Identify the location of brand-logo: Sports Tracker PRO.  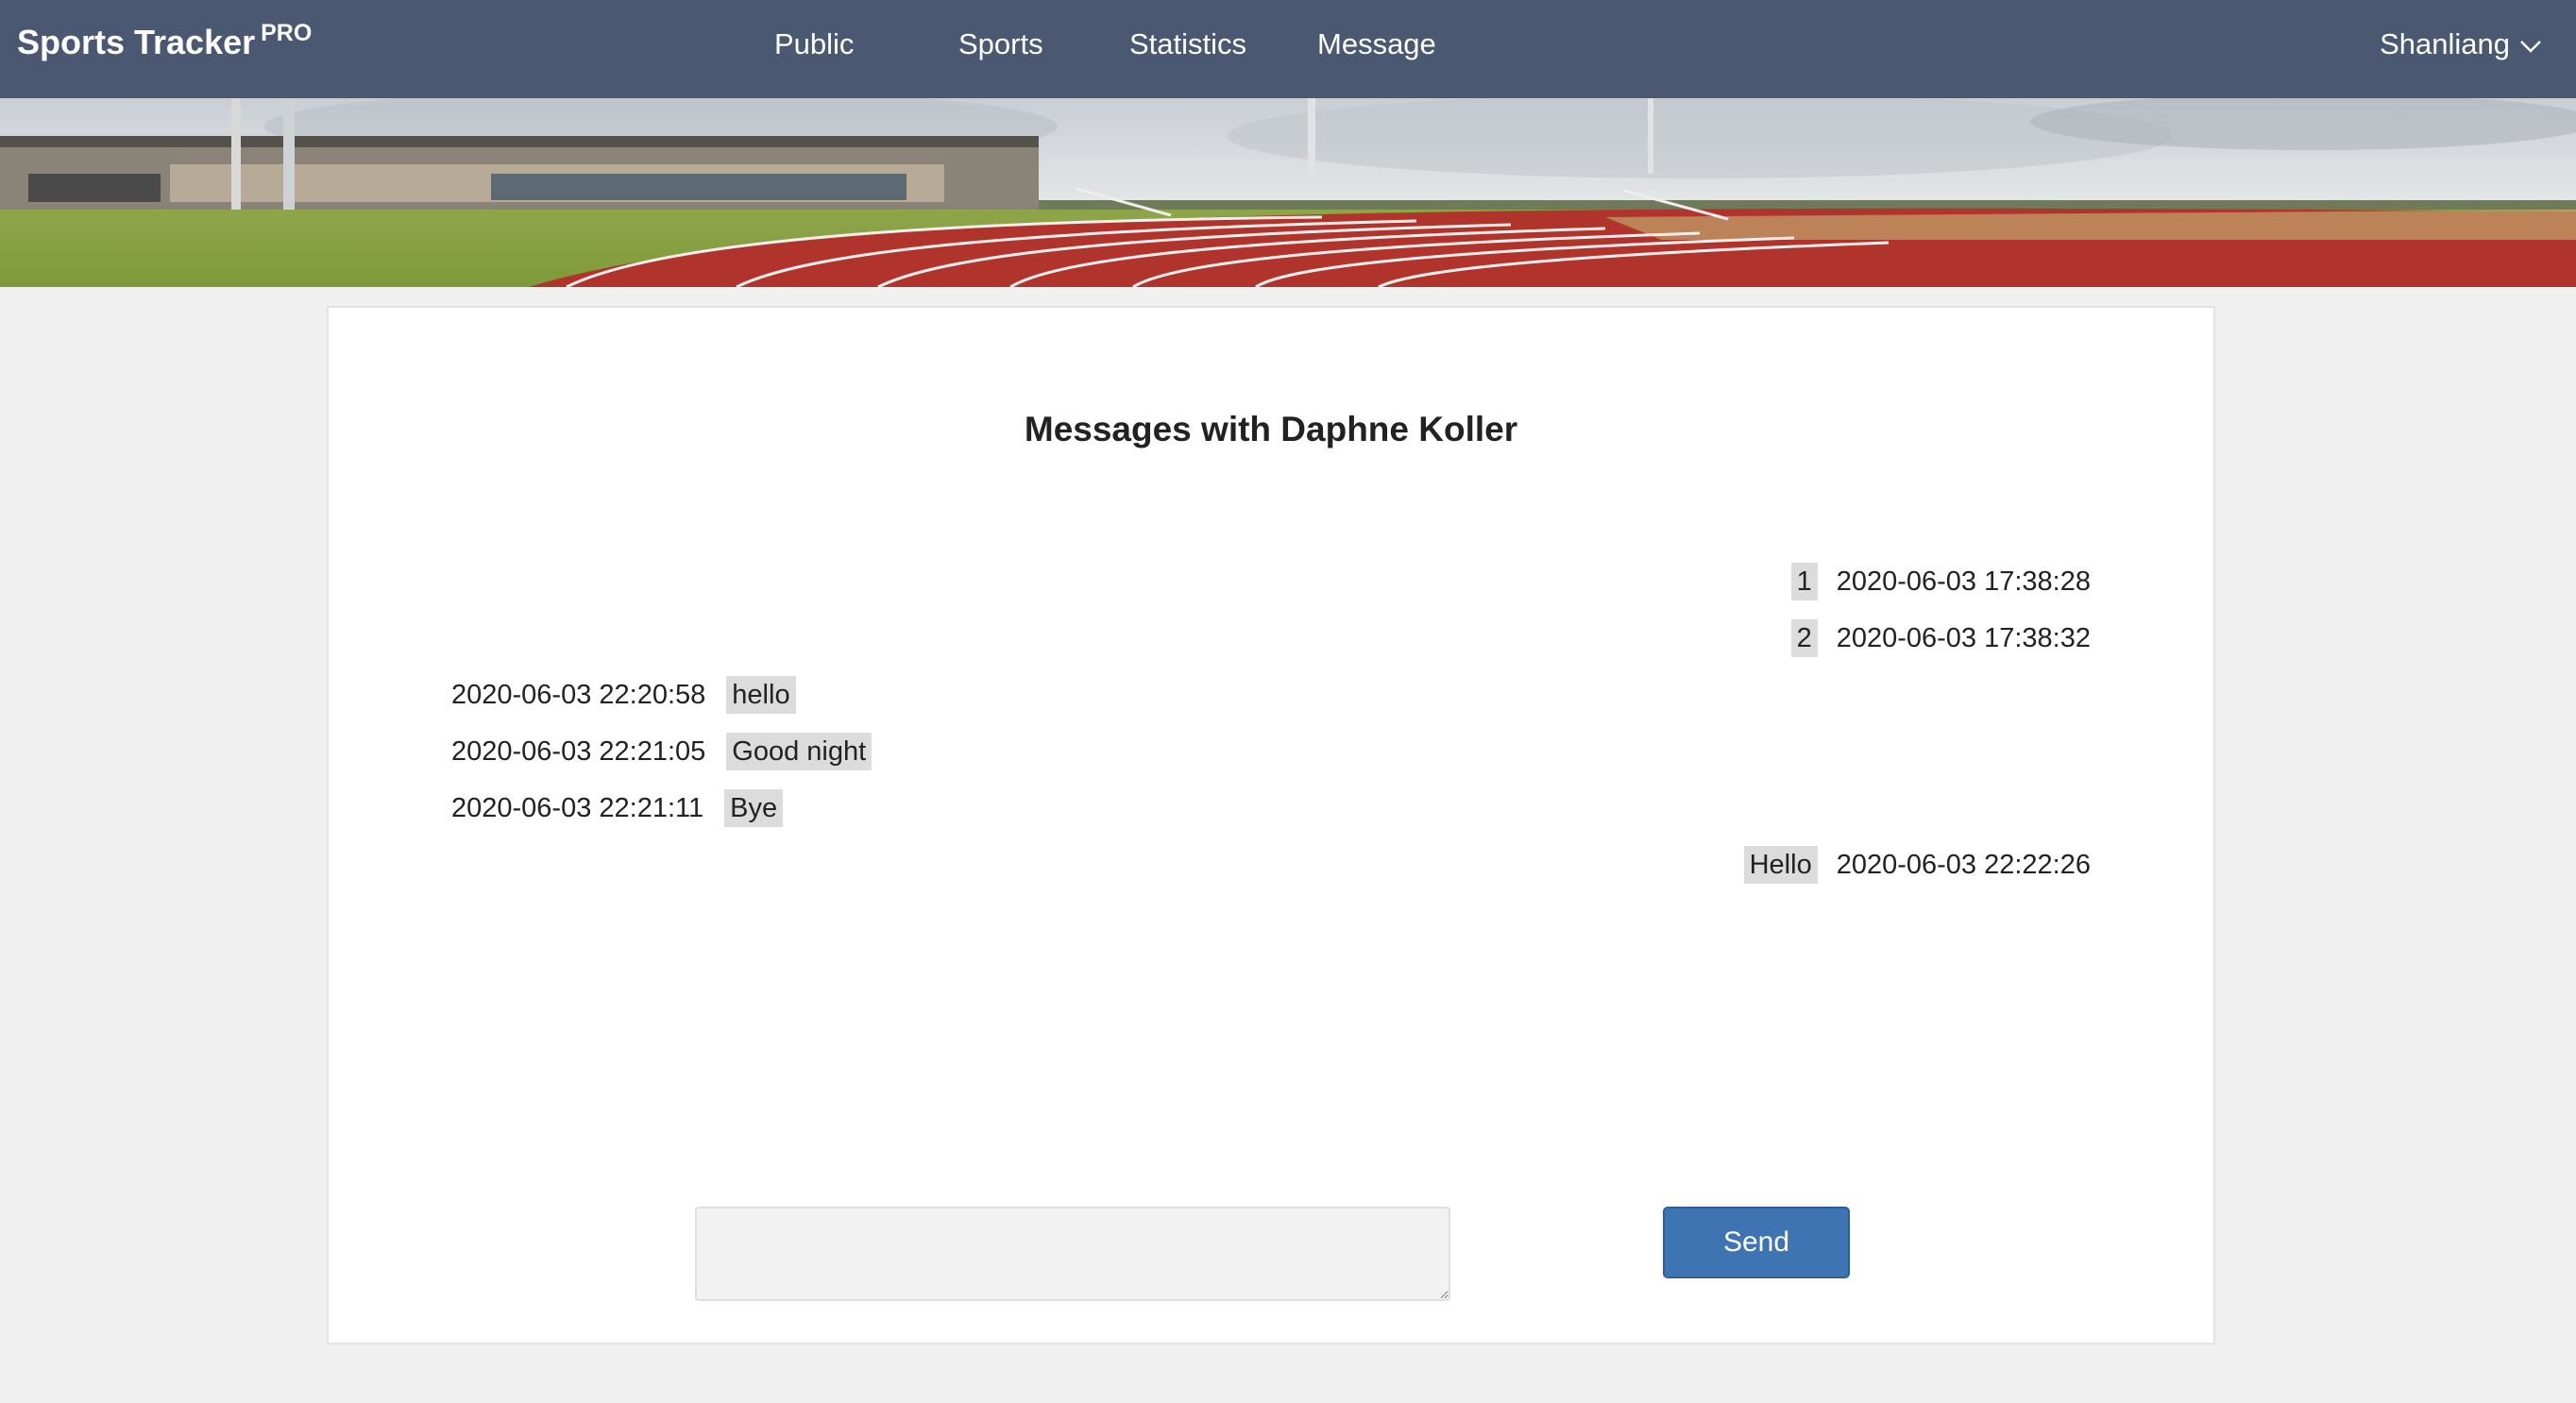
(165, 41).